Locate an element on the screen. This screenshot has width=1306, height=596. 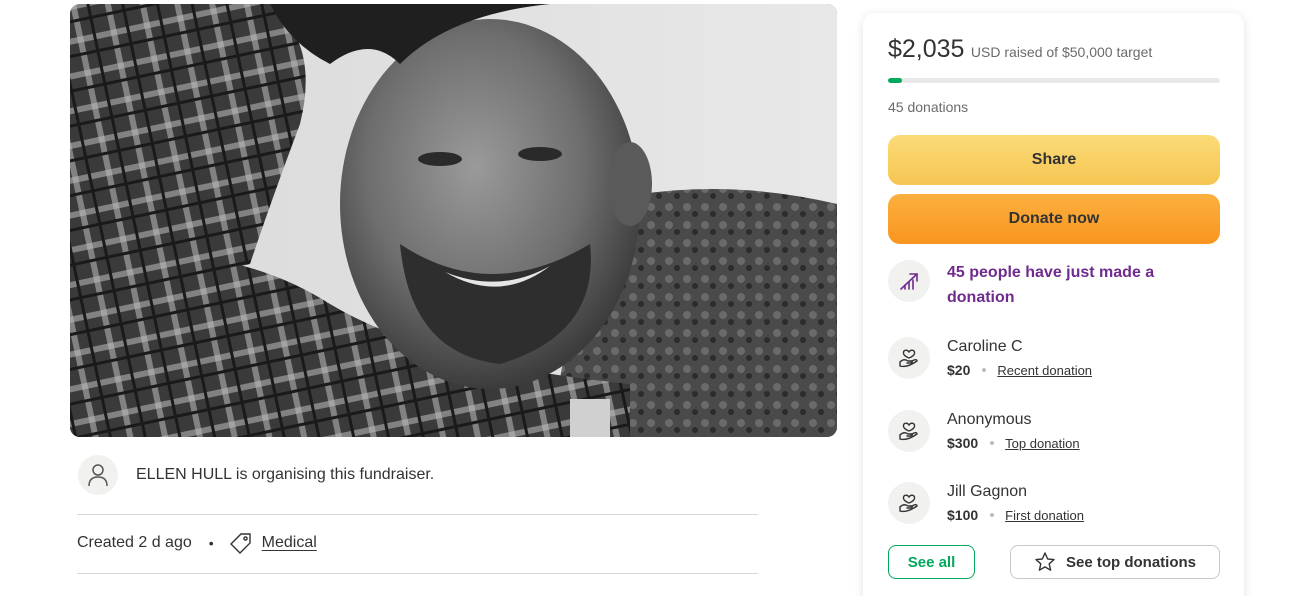
donate-now-button: Donate now is located at coordinates (1054, 219).